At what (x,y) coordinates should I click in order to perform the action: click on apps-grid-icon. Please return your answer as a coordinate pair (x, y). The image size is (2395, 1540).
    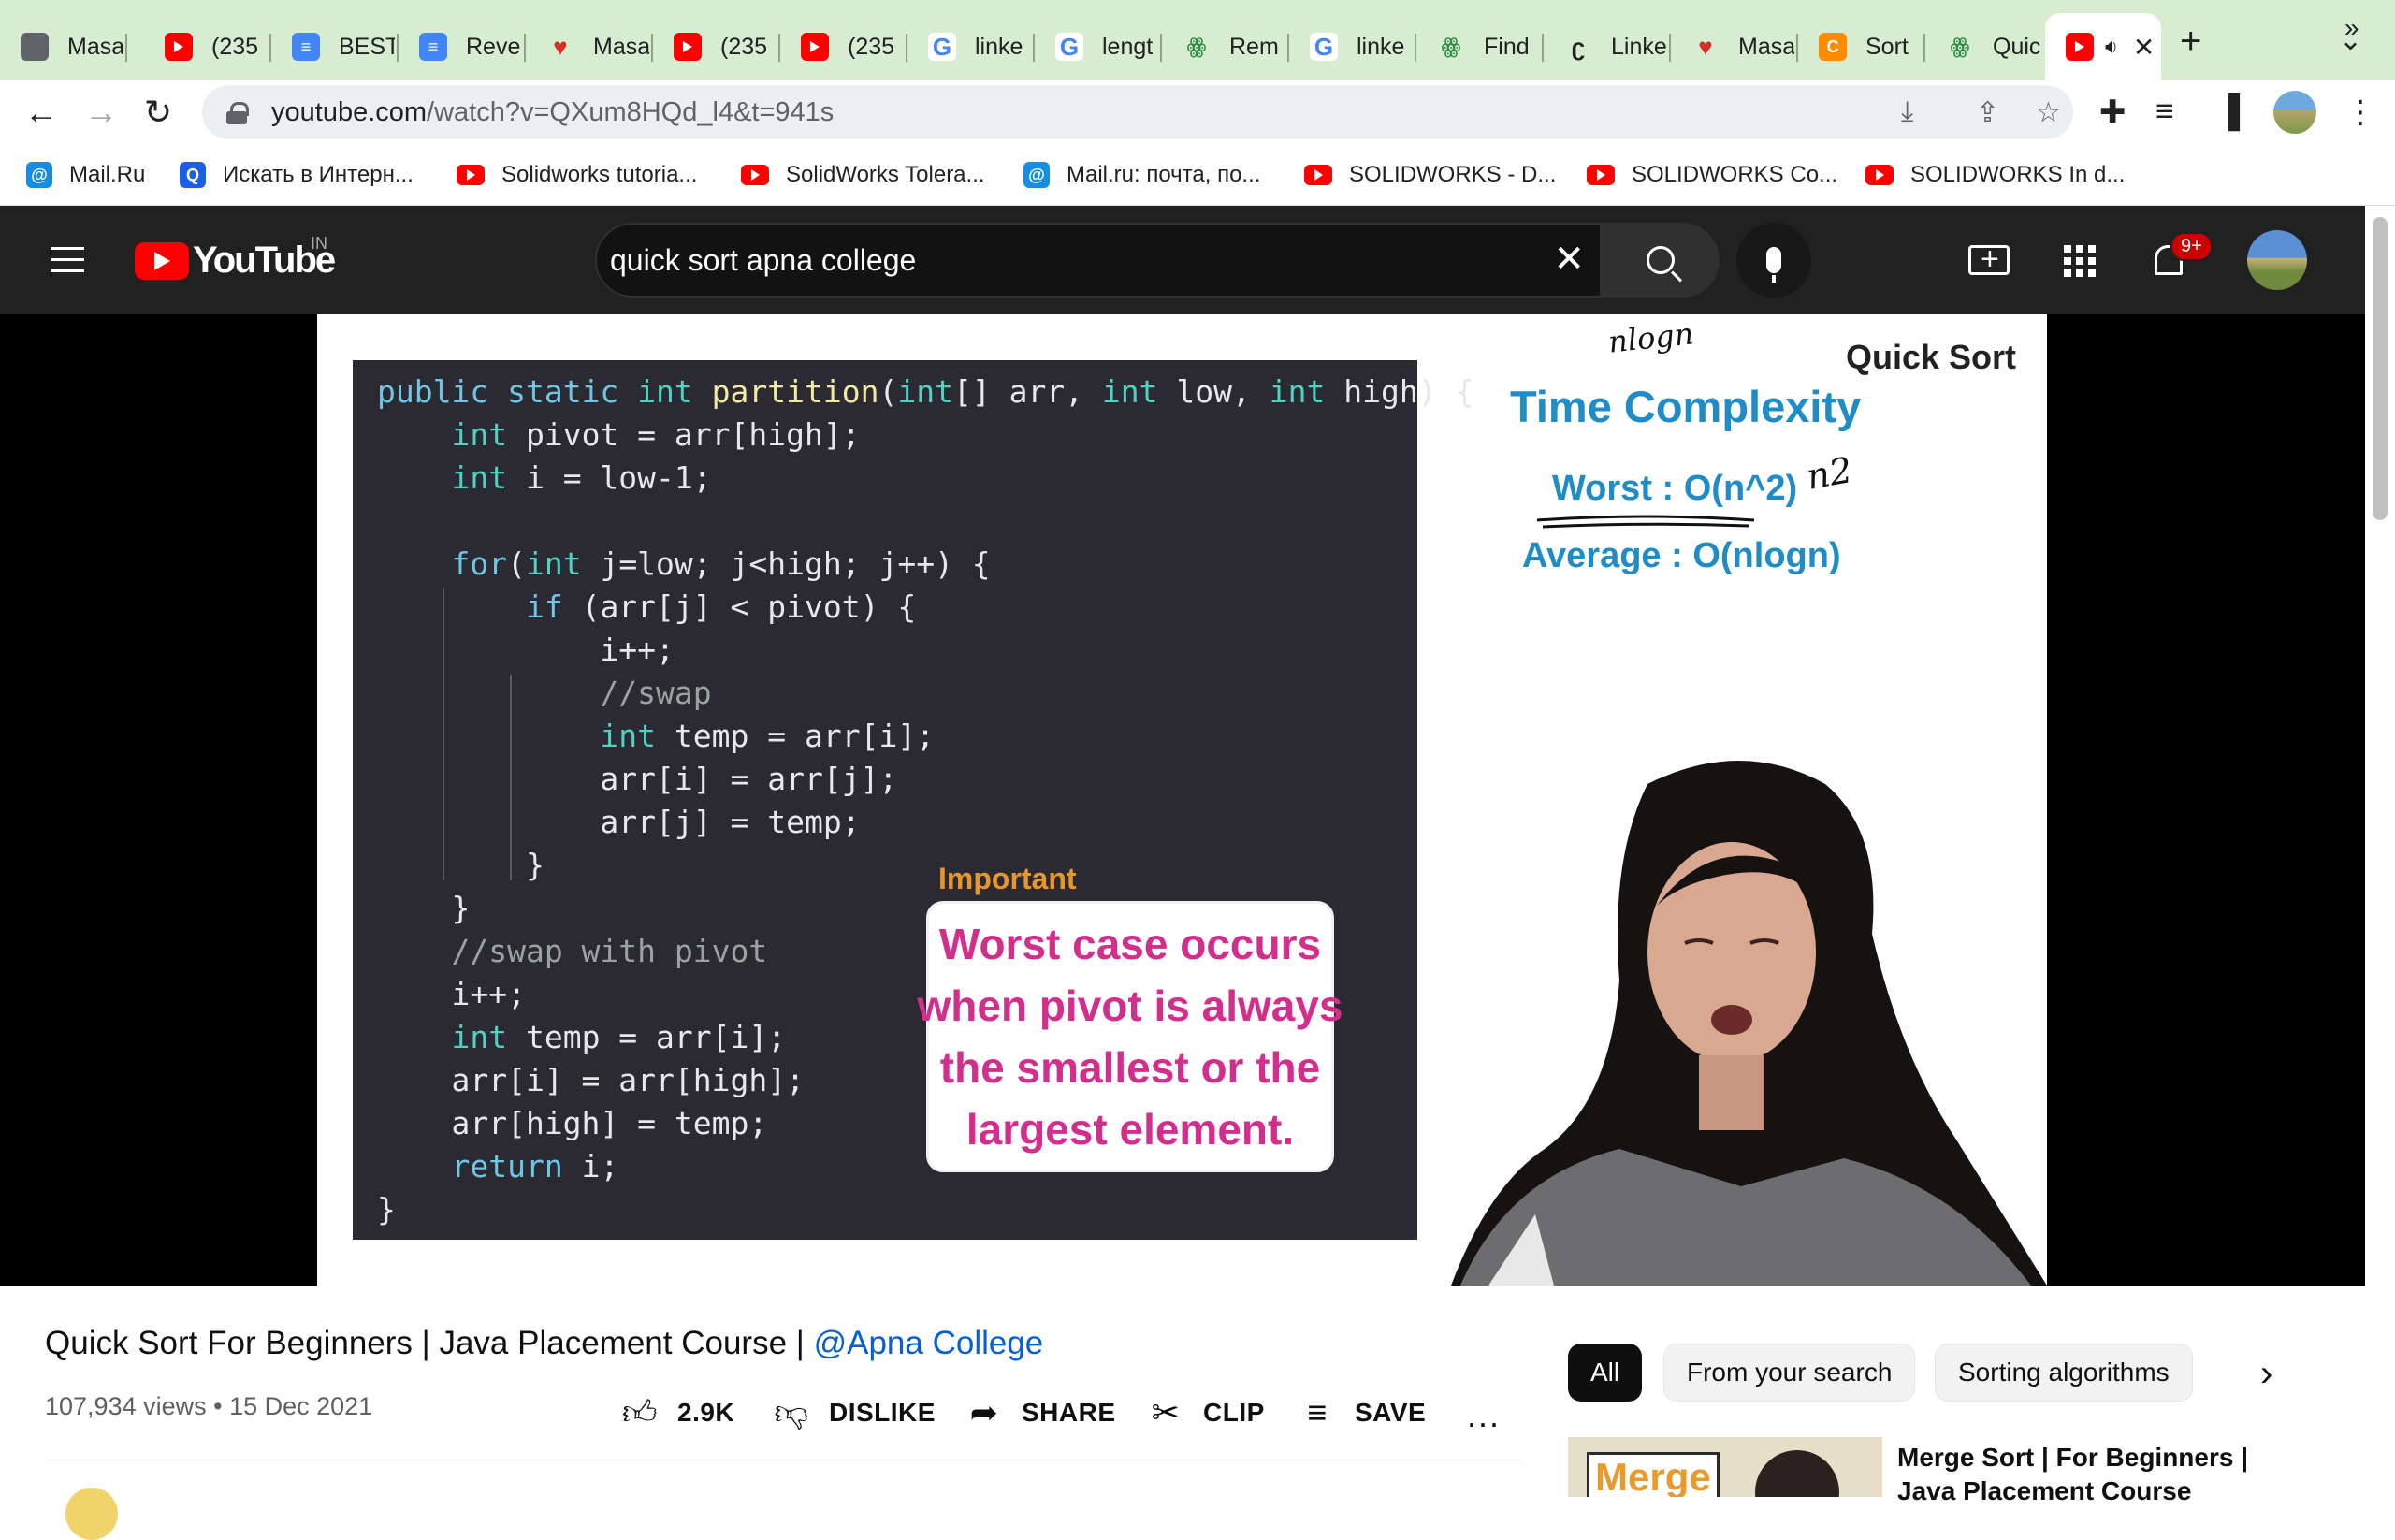
    Looking at the image, I should click on (2080, 261).